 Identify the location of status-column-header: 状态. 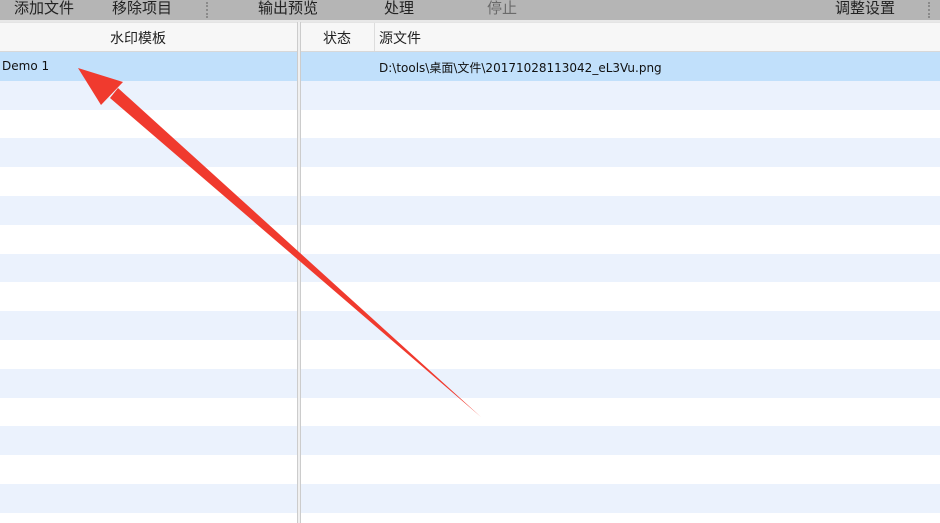
(338, 37).